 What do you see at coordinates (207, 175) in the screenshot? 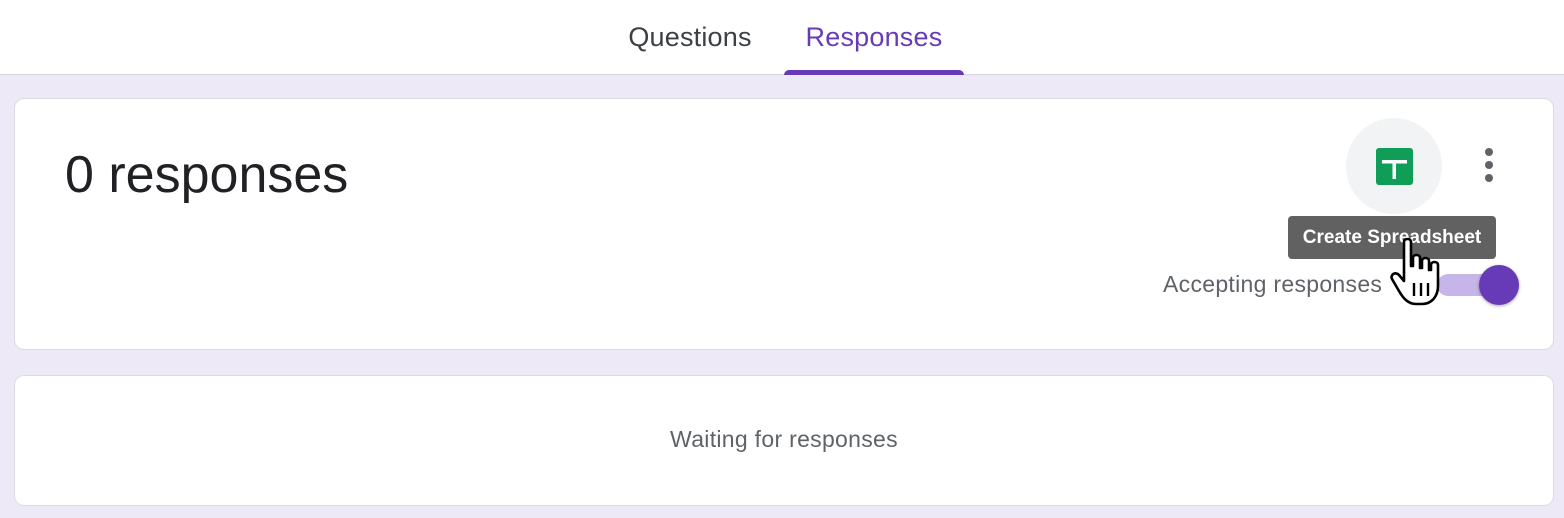
I see `response-count-title: 0 responses` at bounding box center [207, 175].